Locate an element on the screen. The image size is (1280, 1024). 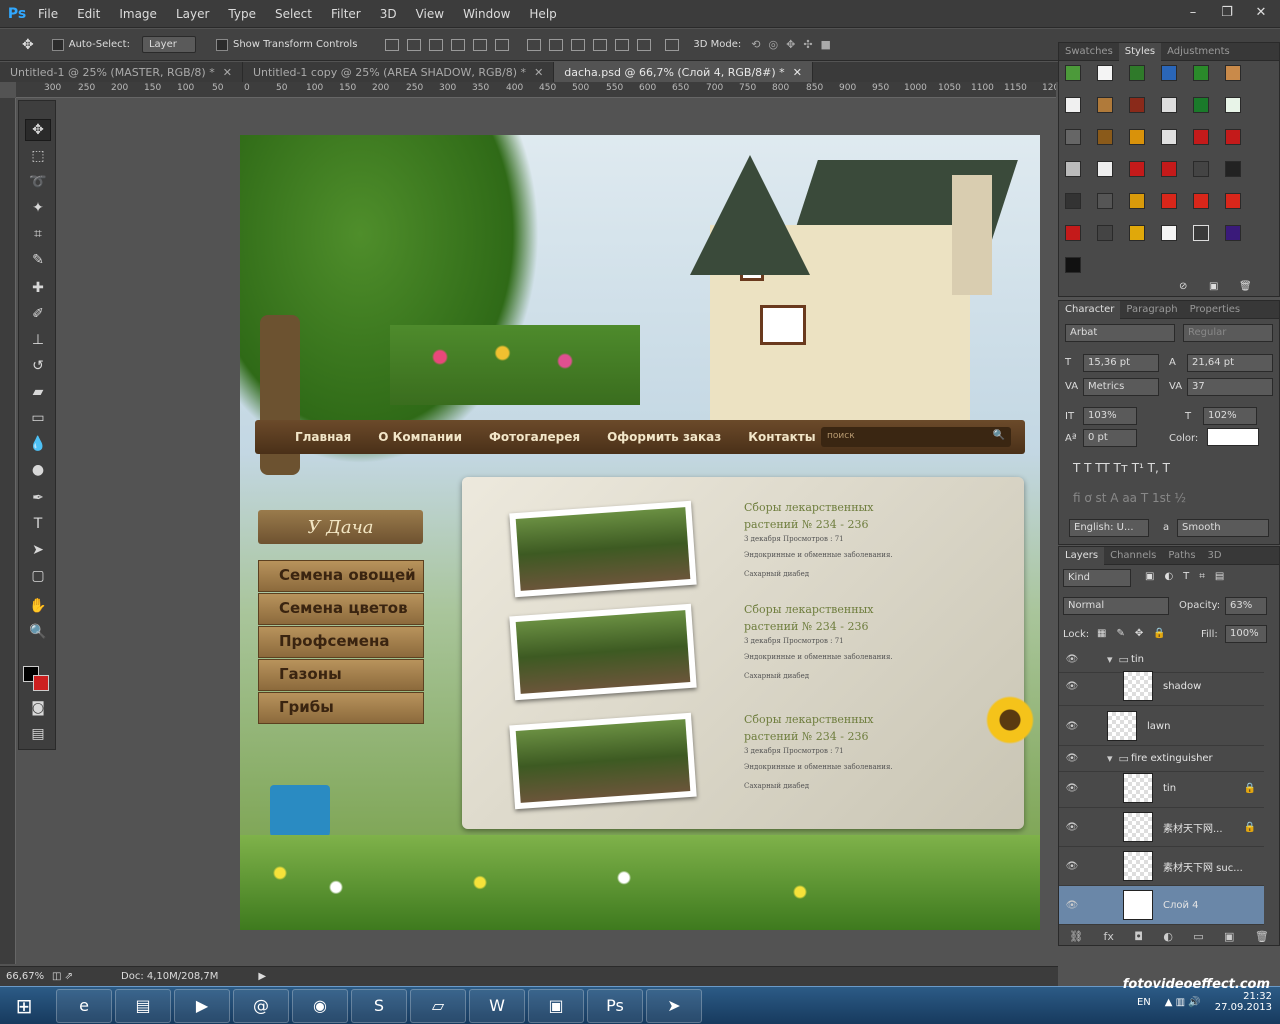
side-menu-pro-seeds: Профсемена is located at coordinates (341, 642).